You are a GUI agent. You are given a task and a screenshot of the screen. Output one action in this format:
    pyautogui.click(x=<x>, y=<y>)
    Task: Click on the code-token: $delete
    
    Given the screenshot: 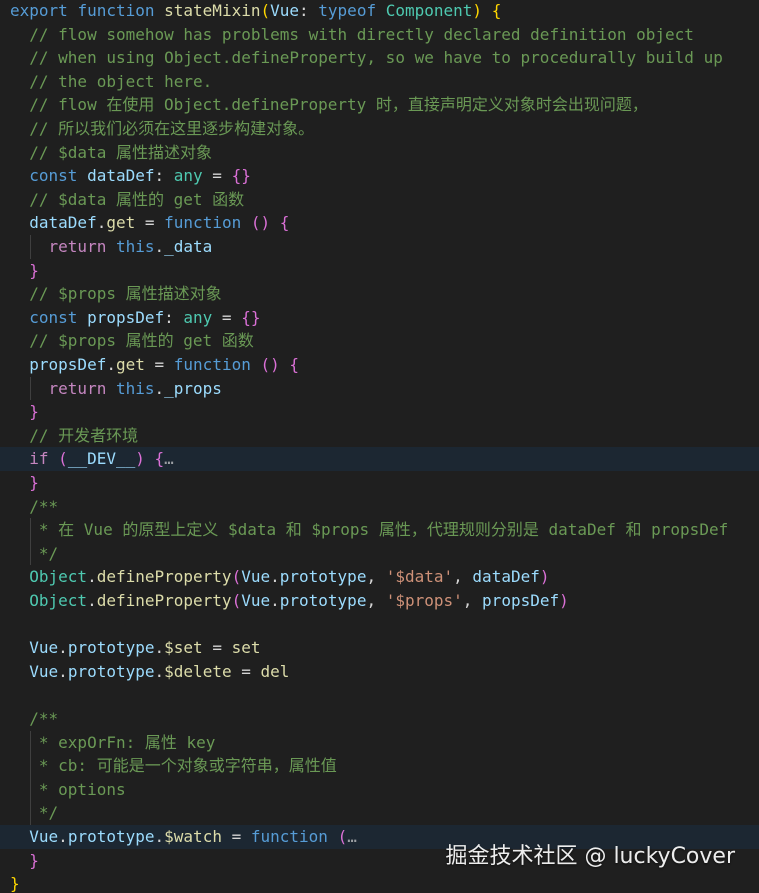 What is the action you would take?
    pyautogui.click(x=198, y=671)
    